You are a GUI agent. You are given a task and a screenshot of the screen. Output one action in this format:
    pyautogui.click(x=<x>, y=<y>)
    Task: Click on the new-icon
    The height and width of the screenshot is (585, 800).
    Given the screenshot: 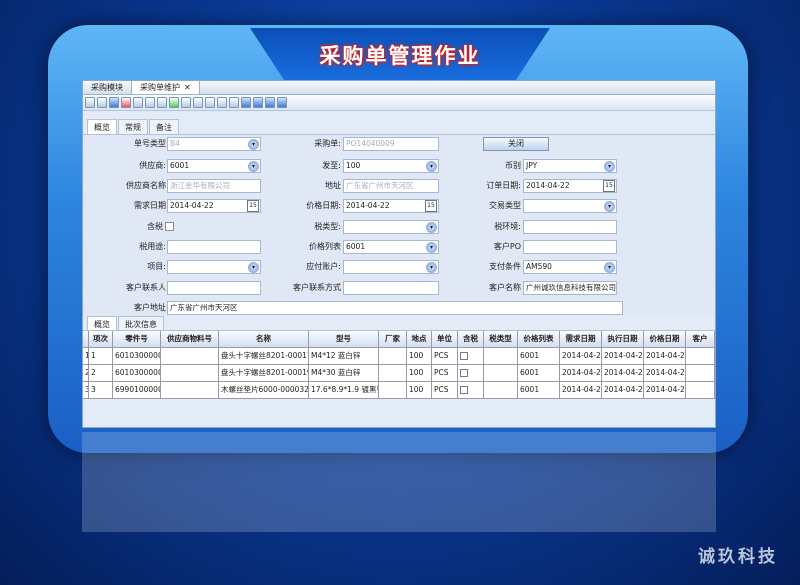 What is the action you would take?
    pyautogui.click(x=90, y=102)
    